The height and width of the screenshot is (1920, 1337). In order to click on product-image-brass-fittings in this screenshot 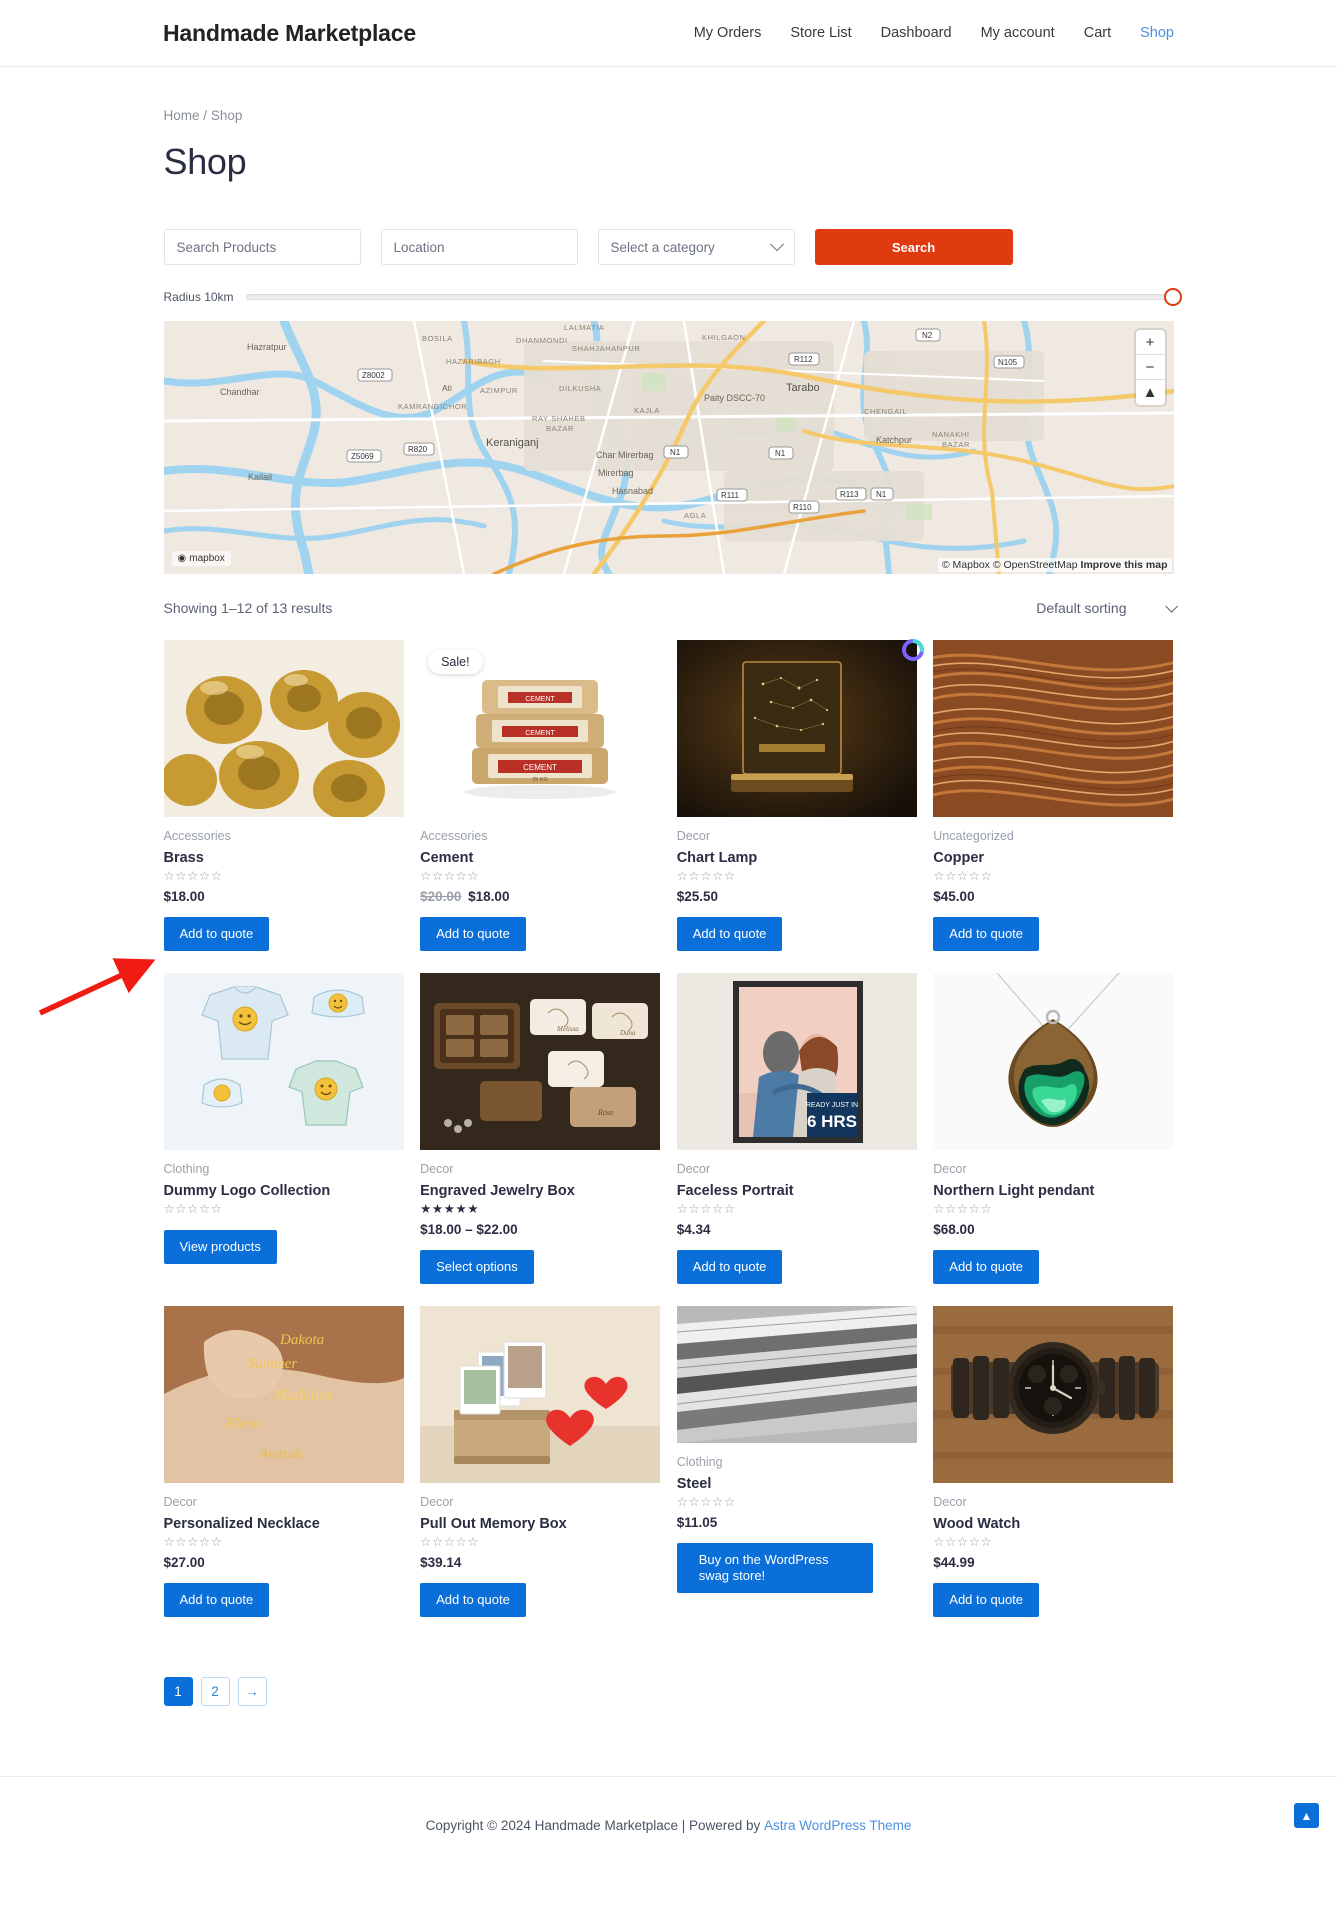, I will do `click(283, 728)`.